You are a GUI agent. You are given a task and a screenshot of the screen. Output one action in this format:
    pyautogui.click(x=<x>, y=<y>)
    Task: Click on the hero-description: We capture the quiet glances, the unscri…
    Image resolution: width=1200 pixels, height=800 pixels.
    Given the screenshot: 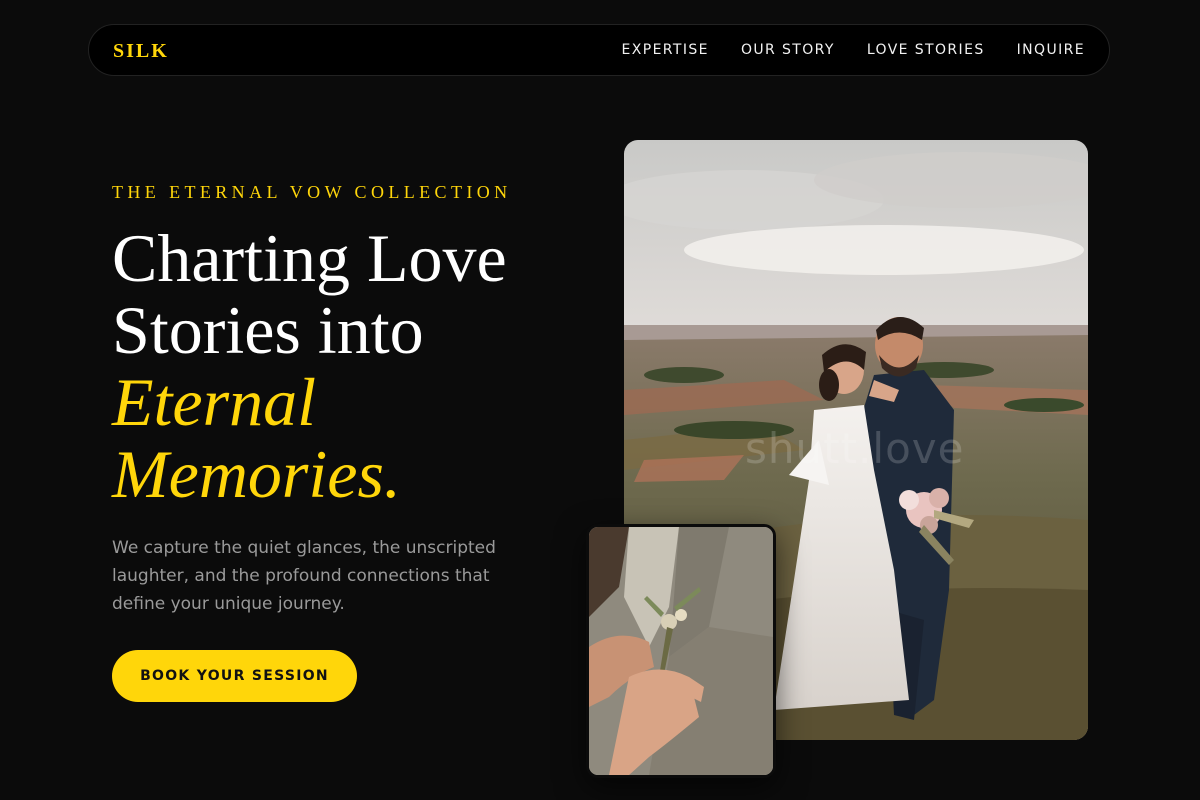 What is the action you would take?
    pyautogui.click(x=304, y=576)
    